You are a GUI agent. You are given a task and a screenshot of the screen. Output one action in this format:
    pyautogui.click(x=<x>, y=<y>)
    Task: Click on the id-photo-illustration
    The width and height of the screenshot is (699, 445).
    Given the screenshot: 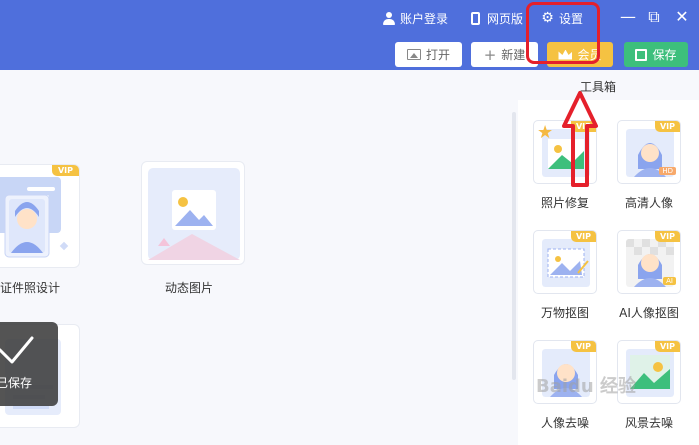 What is the action you would take?
    pyautogui.click(x=34, y=217)
    